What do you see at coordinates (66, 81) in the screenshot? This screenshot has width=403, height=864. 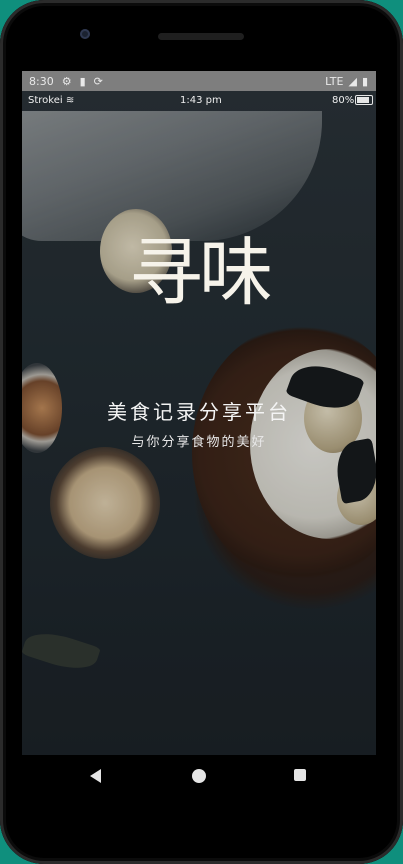 I see `gear-icon: ⚙` at bounding box center [66, 81].